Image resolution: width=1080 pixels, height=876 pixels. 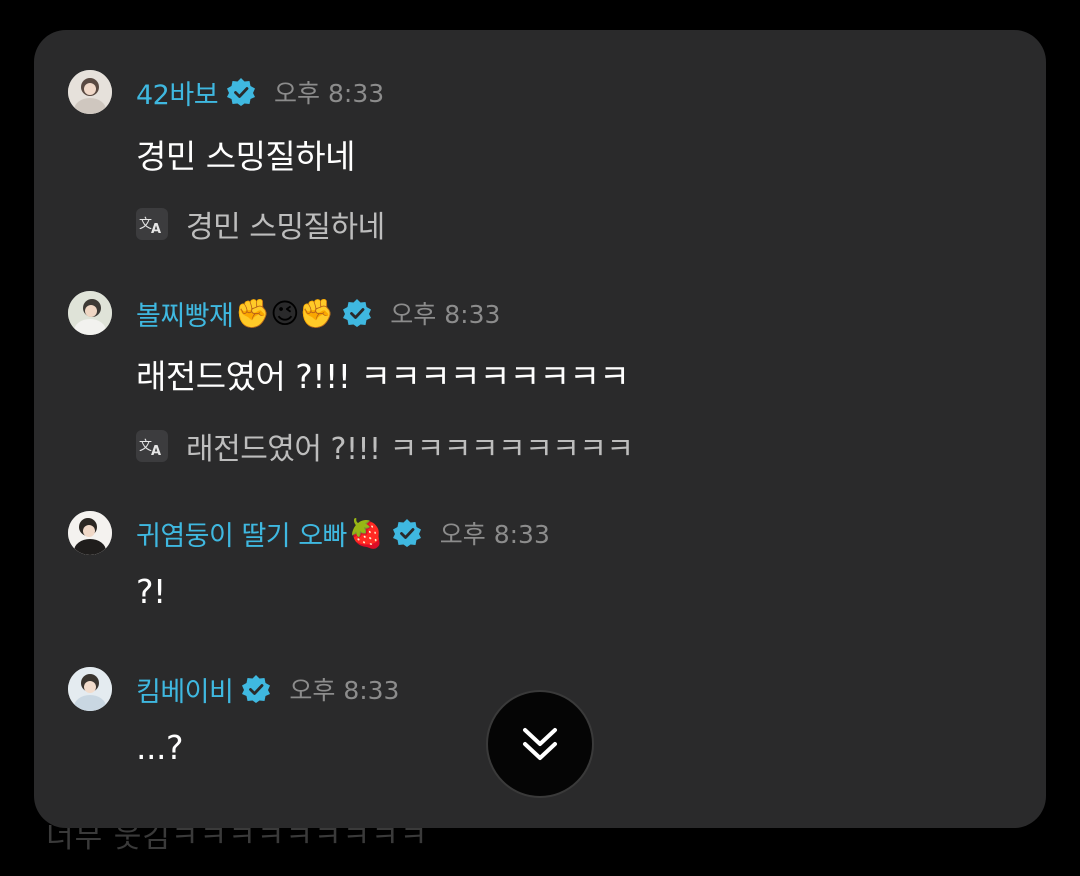 What do you see at coordinates (185, 689) in the screenshot?
I see `author-name: 킴베이비` at bounding box center [185, 689].